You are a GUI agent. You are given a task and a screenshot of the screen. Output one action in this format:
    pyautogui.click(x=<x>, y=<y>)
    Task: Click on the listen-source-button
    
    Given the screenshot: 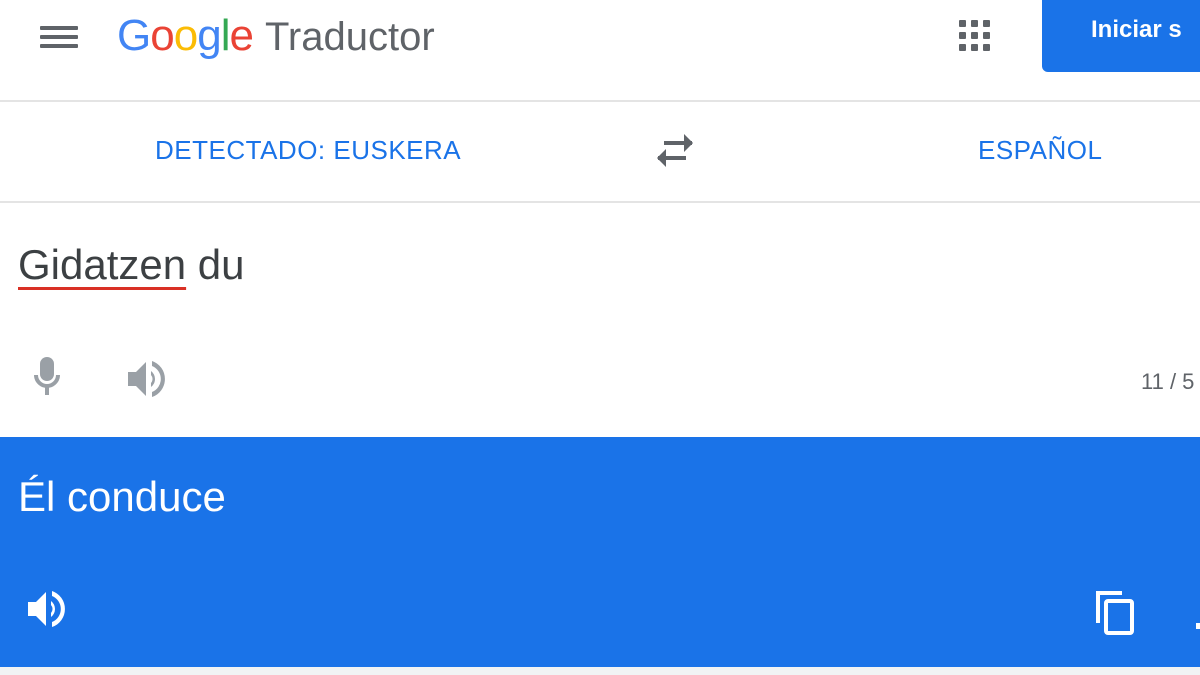 What is the action you would take?
    pyautogui.click(x=147, y=379)
    